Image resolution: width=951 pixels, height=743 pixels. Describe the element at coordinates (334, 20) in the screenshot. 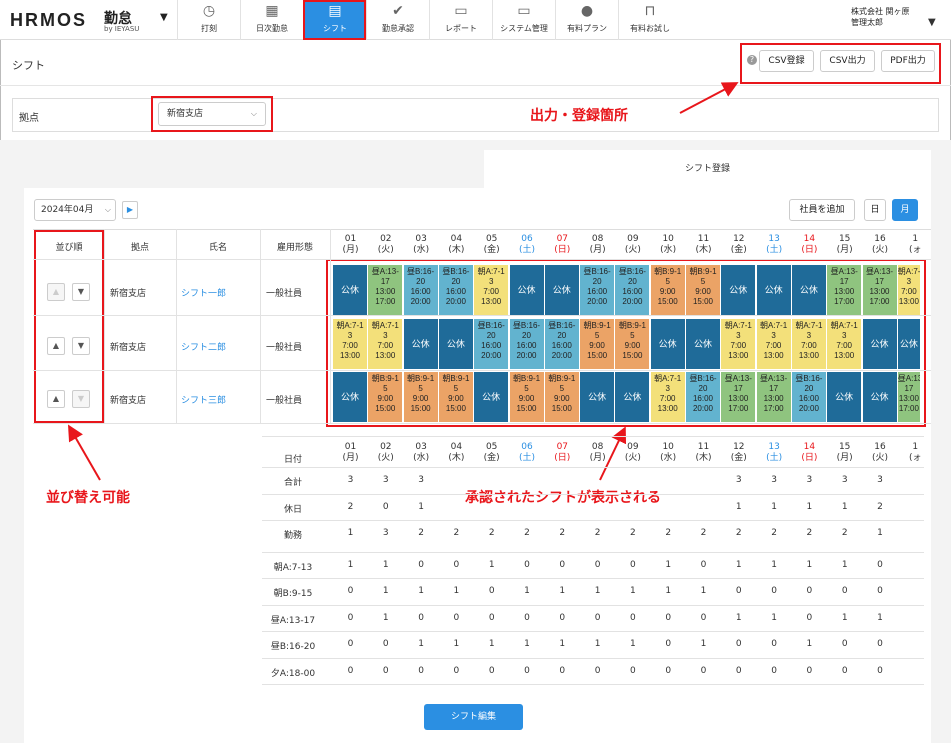

I see `nav-item-2: ▤ シフト` at that location.